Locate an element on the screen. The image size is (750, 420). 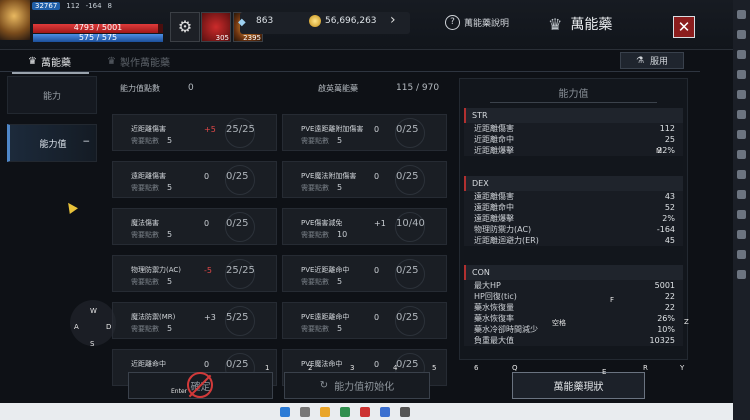
stat-row-label: HP回復(tic) is located at coordinates (495, 296).